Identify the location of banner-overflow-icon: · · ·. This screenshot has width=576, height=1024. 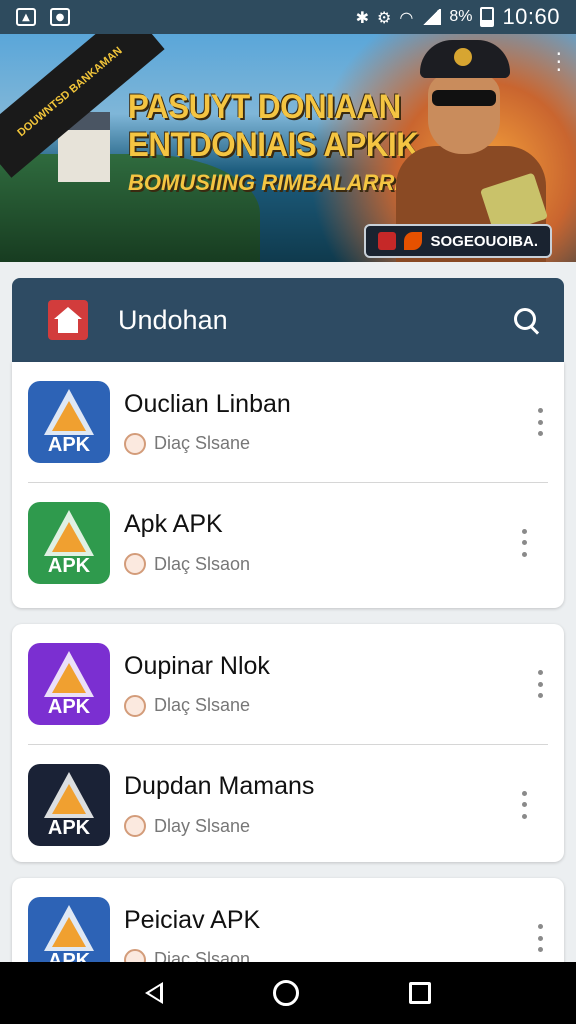
(559, 62).